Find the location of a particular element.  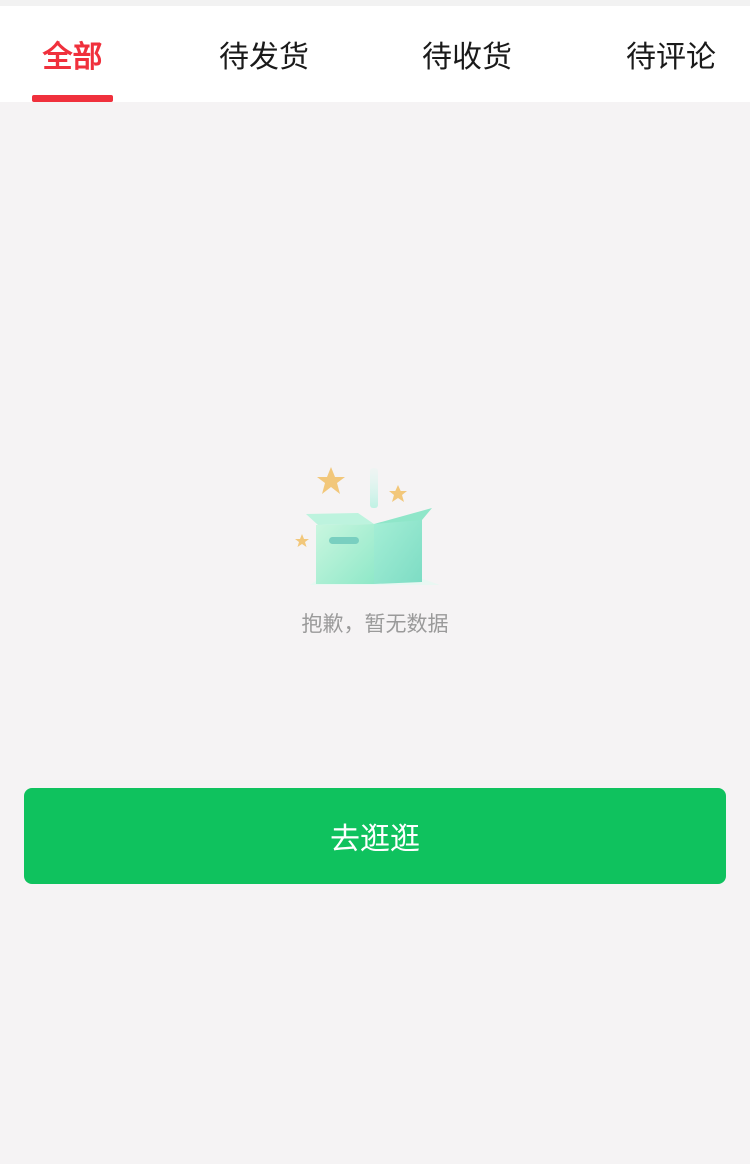

tab-pending-review: 待评论 is located at coordinates (671, 54).